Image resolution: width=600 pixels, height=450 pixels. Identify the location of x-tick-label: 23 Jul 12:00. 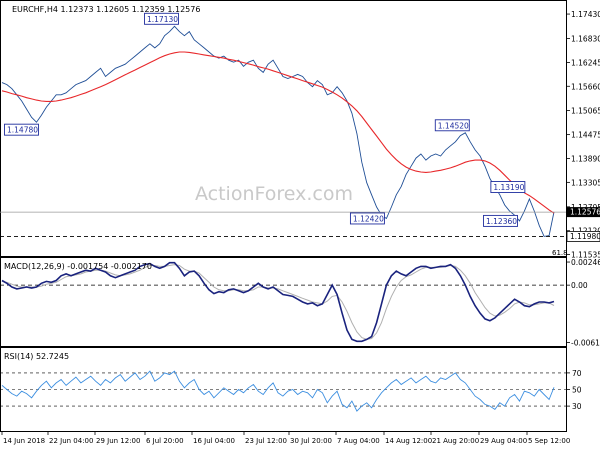
(266, 441).